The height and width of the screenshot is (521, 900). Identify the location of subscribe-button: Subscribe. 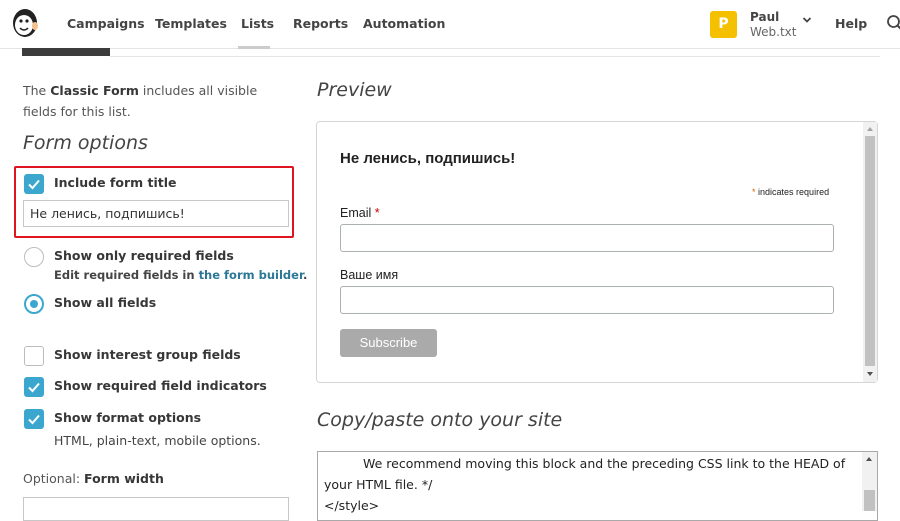
(388, 343).